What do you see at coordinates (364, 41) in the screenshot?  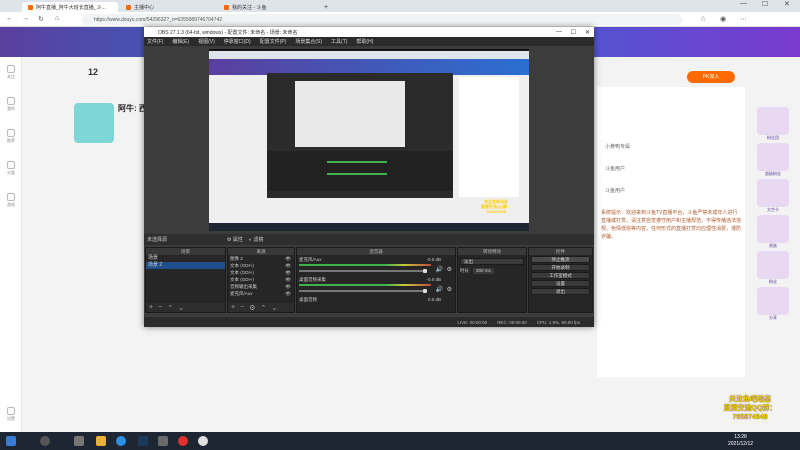 I see `menu-help: 帮助(H)` at bounding box center [364, 41].